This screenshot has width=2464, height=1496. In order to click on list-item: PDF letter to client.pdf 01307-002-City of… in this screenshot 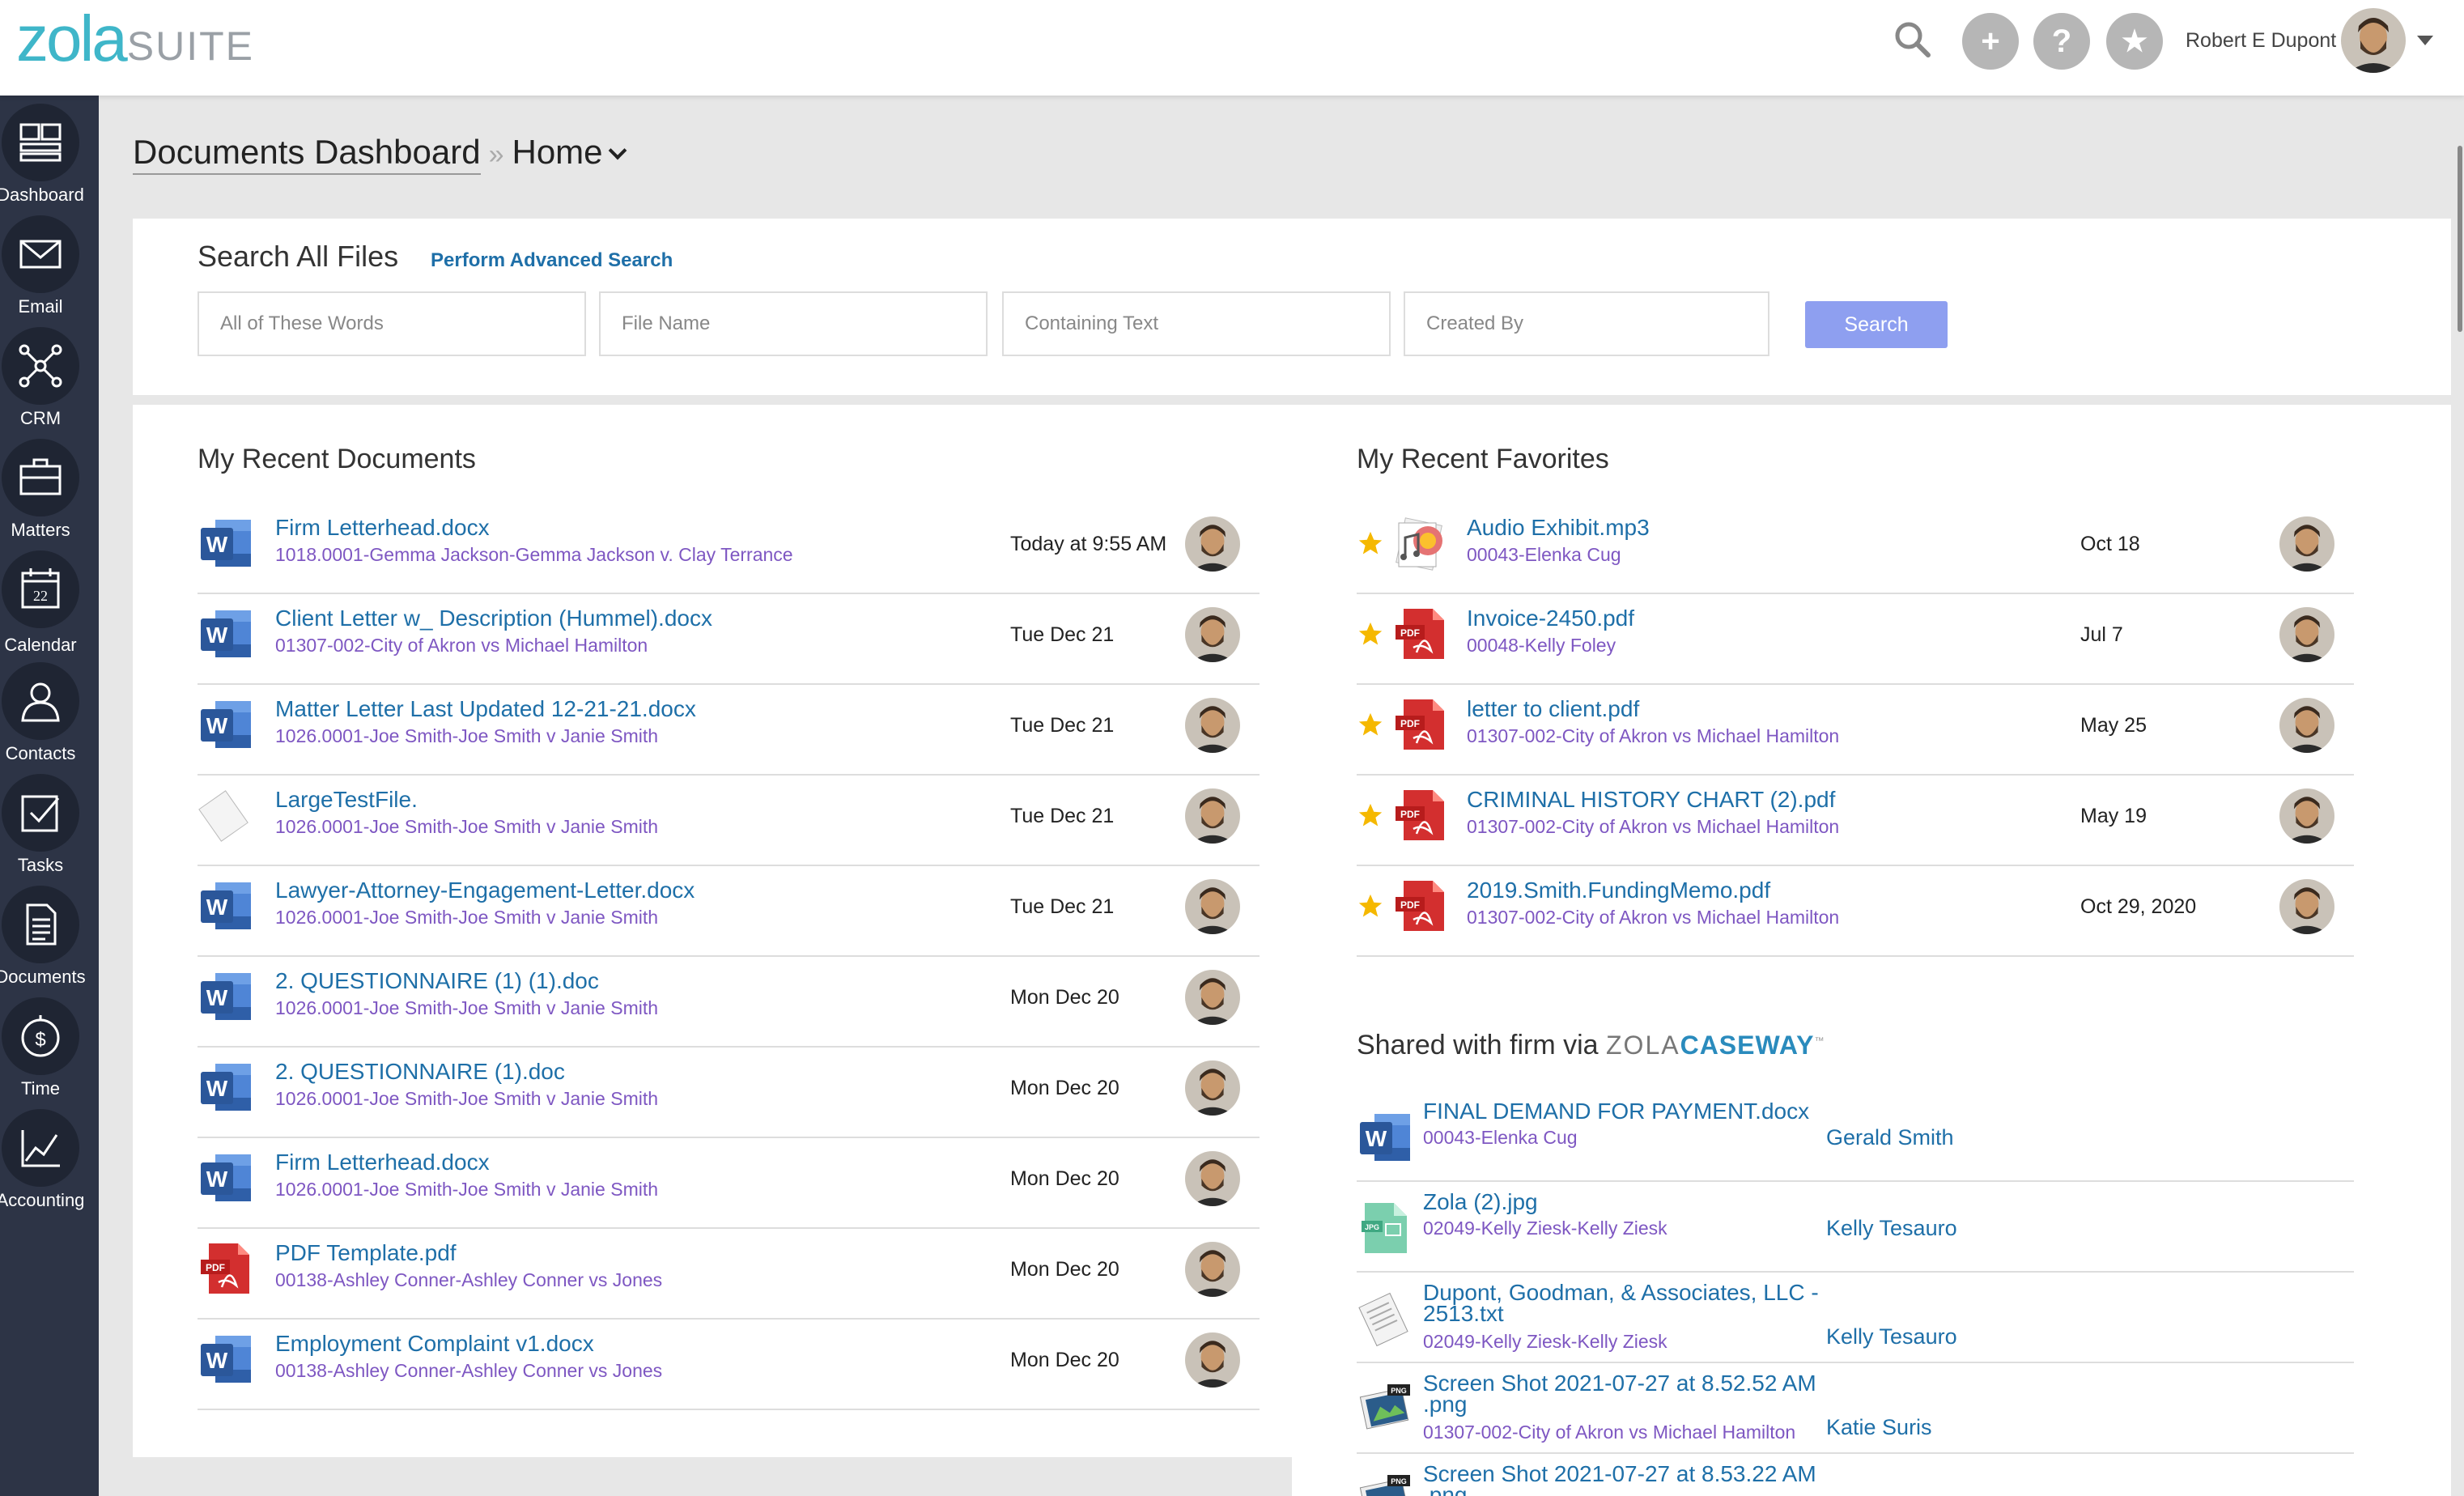, I will do `click(1856, 730)`.